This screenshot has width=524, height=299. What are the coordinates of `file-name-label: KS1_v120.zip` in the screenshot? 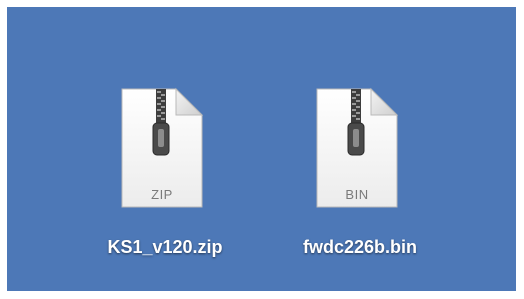 It's located at (165, 247).